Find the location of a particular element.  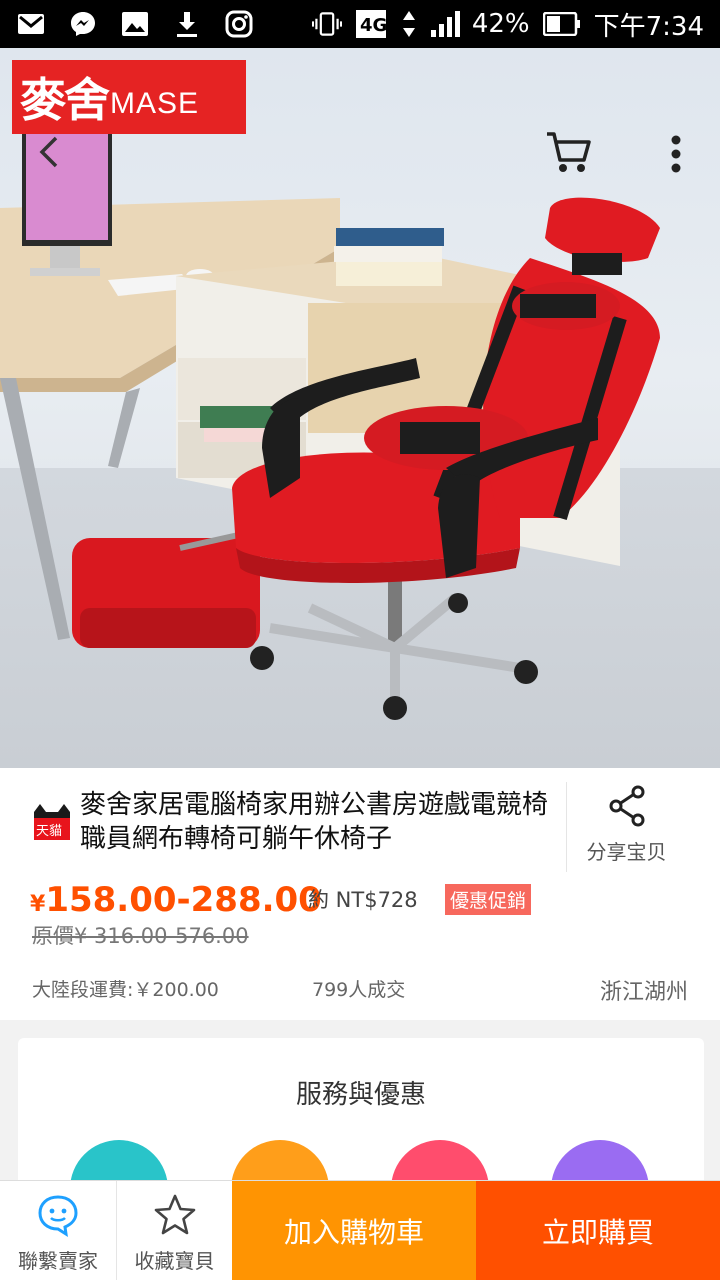

signal-icon is located at coordinates (445, 24).